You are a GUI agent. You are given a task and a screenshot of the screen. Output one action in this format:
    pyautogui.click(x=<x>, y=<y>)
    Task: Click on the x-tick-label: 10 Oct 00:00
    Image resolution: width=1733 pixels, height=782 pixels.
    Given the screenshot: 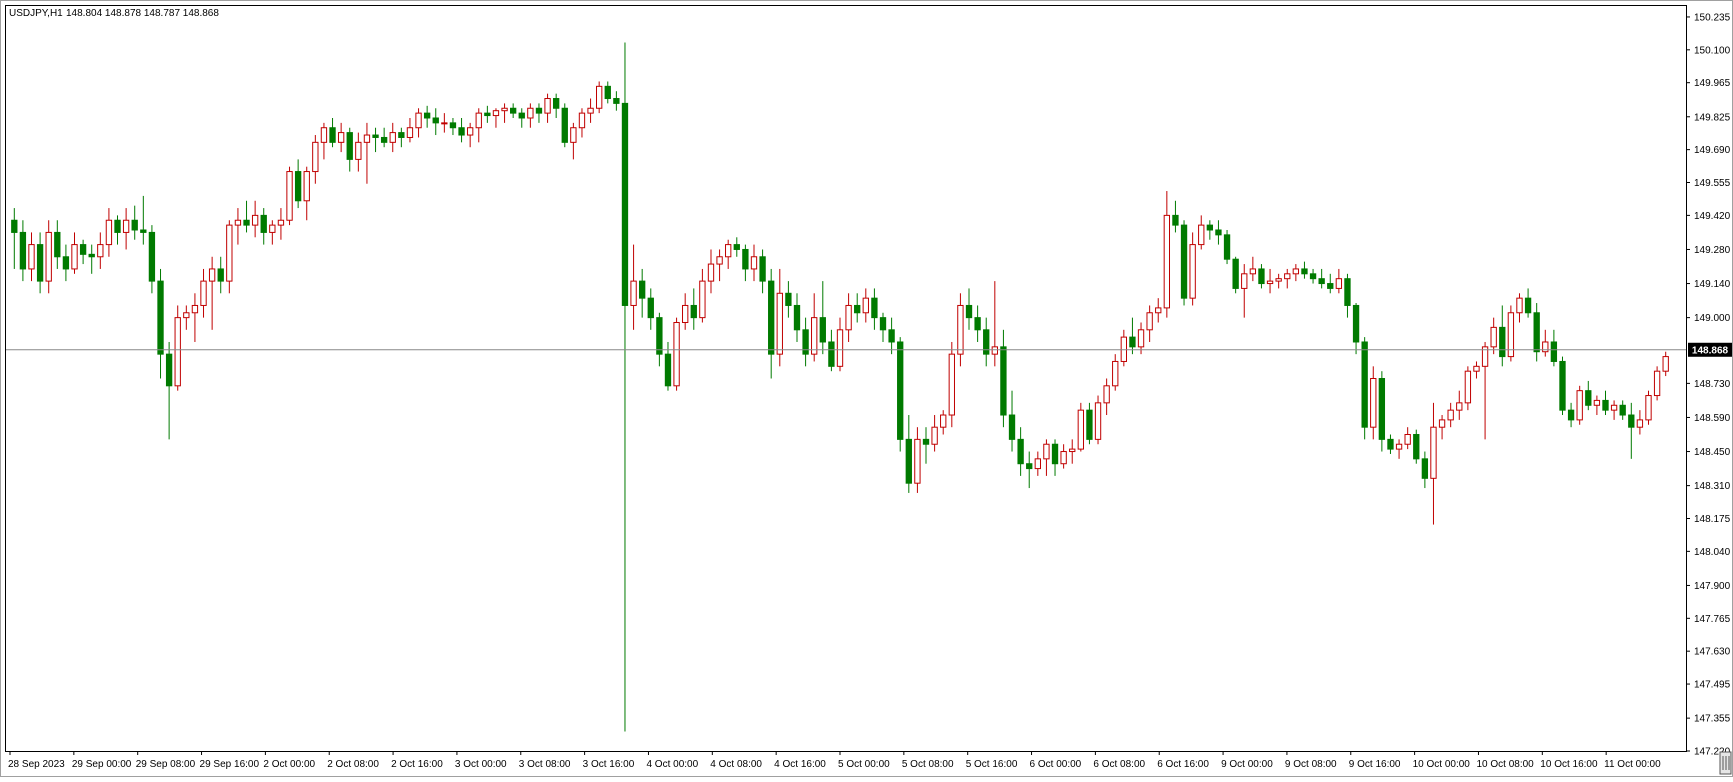 What is the action you would take?
    pyautogui.click(x=1442, y=764)
    